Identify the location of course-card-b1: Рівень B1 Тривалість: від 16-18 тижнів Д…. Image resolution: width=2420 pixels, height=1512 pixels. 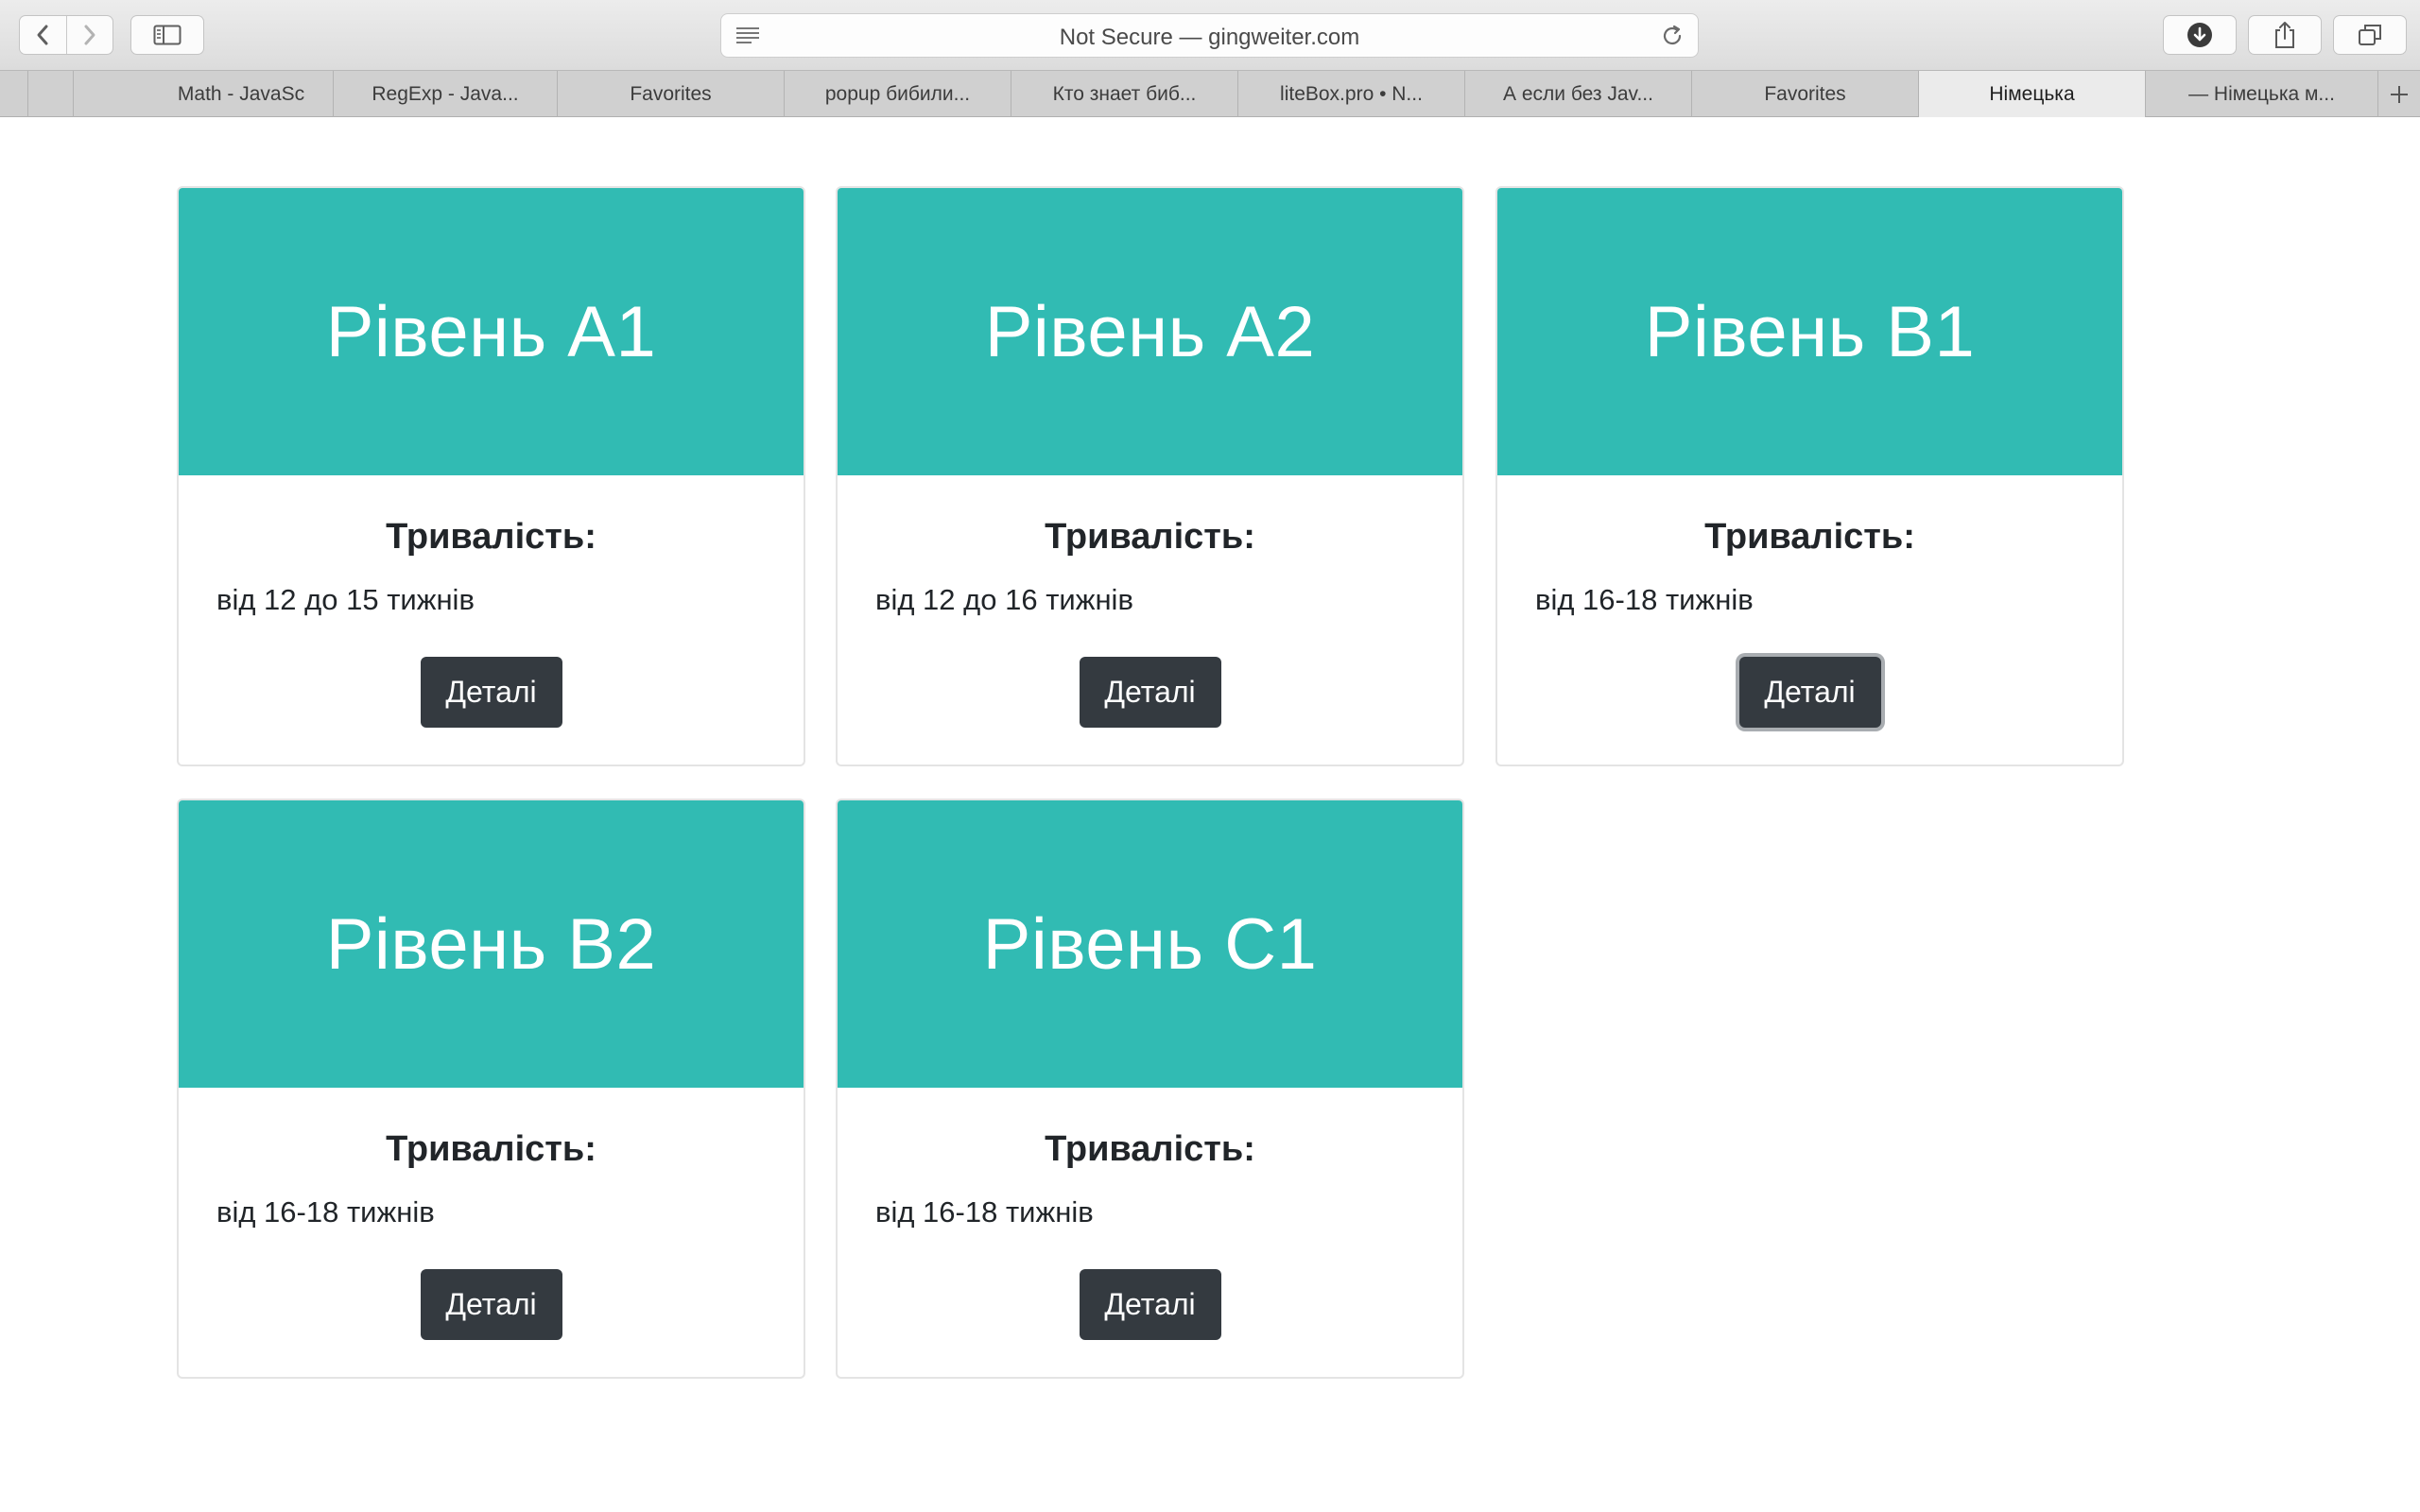
(1809, 476).